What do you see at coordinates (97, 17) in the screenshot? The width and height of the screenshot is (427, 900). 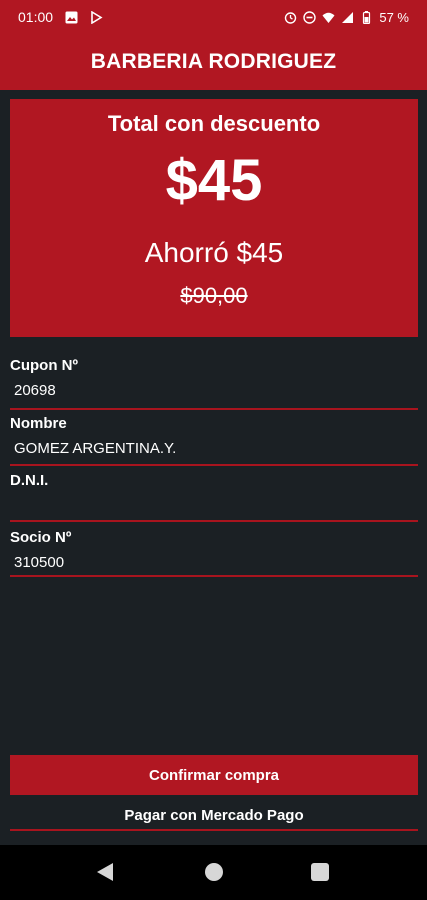 I see `play-store-icon` at bounding box center [97, 17].